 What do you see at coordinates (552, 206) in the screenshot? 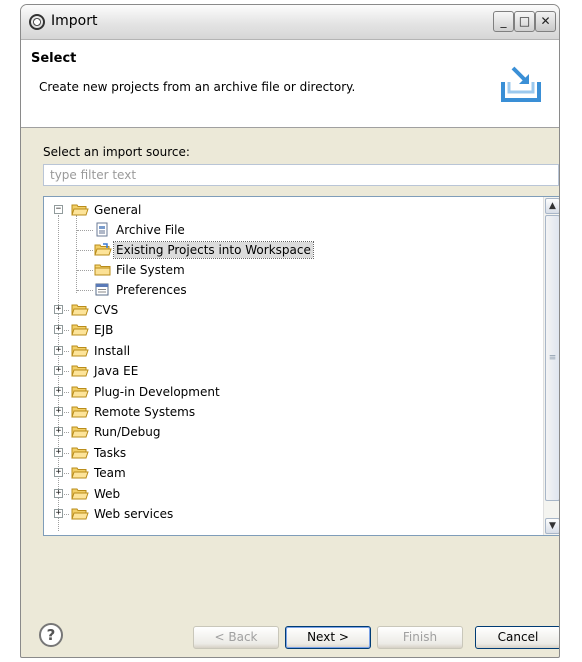
I see `scroll-up-arrow: ▲` at bounding box center [552, 206].